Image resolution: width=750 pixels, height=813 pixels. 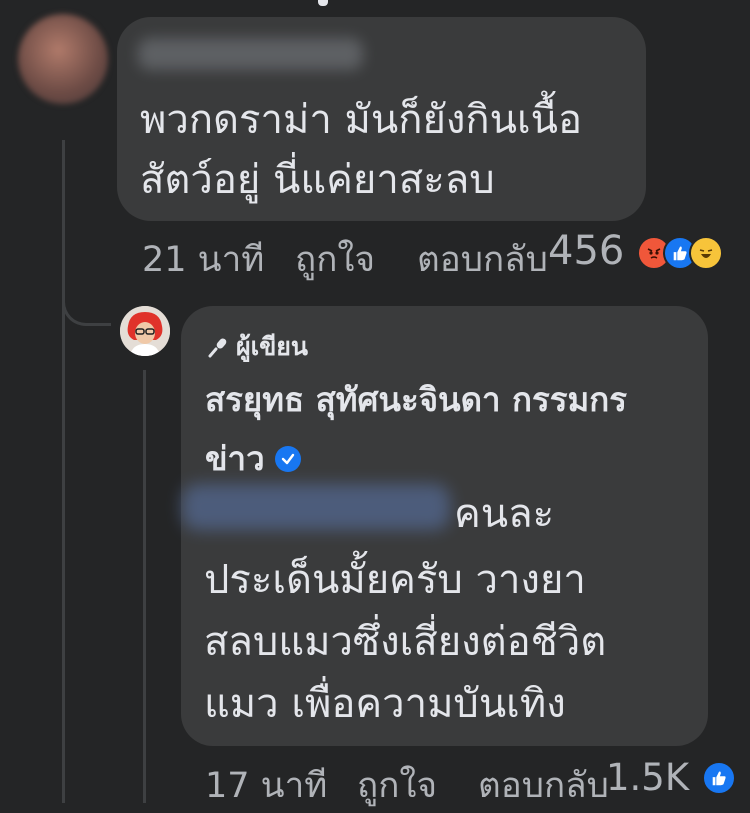 What do you see at coordinates (385, 704) in the screenshot?
I see `reply-text-line4: แมว เพื่อความบันเทิง` at bounding box center [385, 704].